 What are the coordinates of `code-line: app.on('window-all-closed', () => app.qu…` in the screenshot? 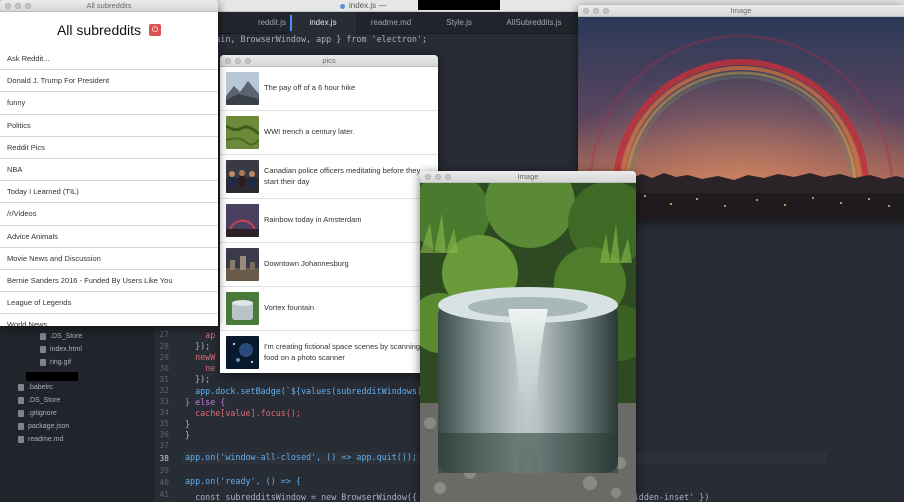 It's located at (301, 457).